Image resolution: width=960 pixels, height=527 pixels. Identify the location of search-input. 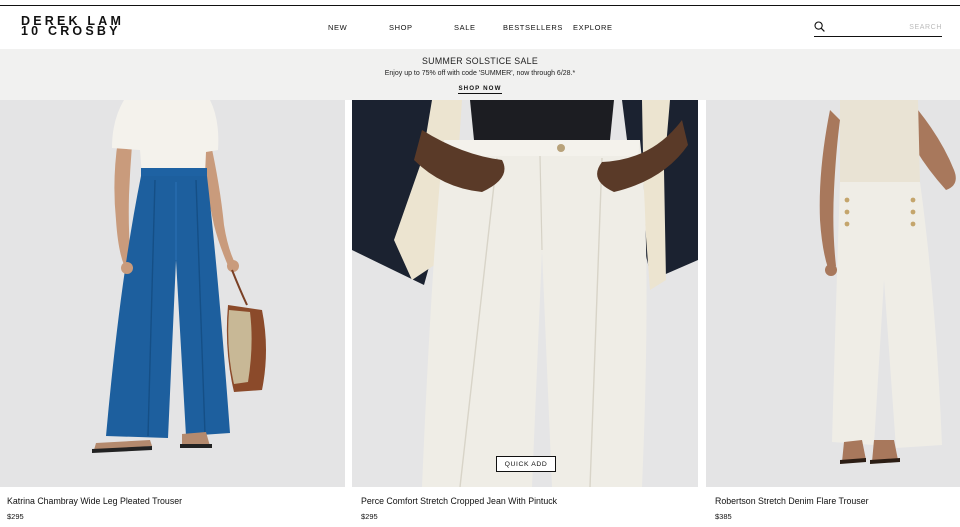
(886, 27).